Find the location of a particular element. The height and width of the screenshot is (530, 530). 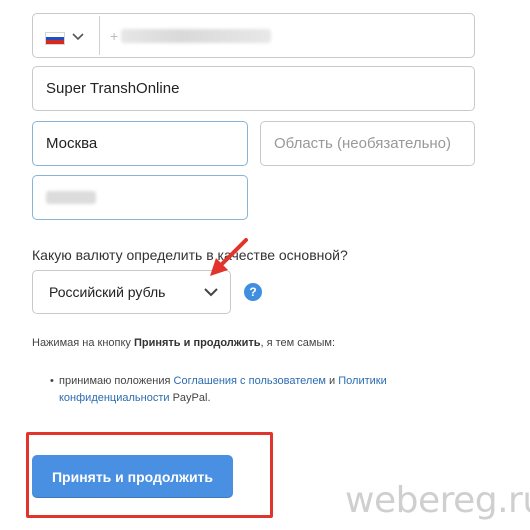

user-agreement-link: Соглашения с пользователем is located at coordinates (250, 381).